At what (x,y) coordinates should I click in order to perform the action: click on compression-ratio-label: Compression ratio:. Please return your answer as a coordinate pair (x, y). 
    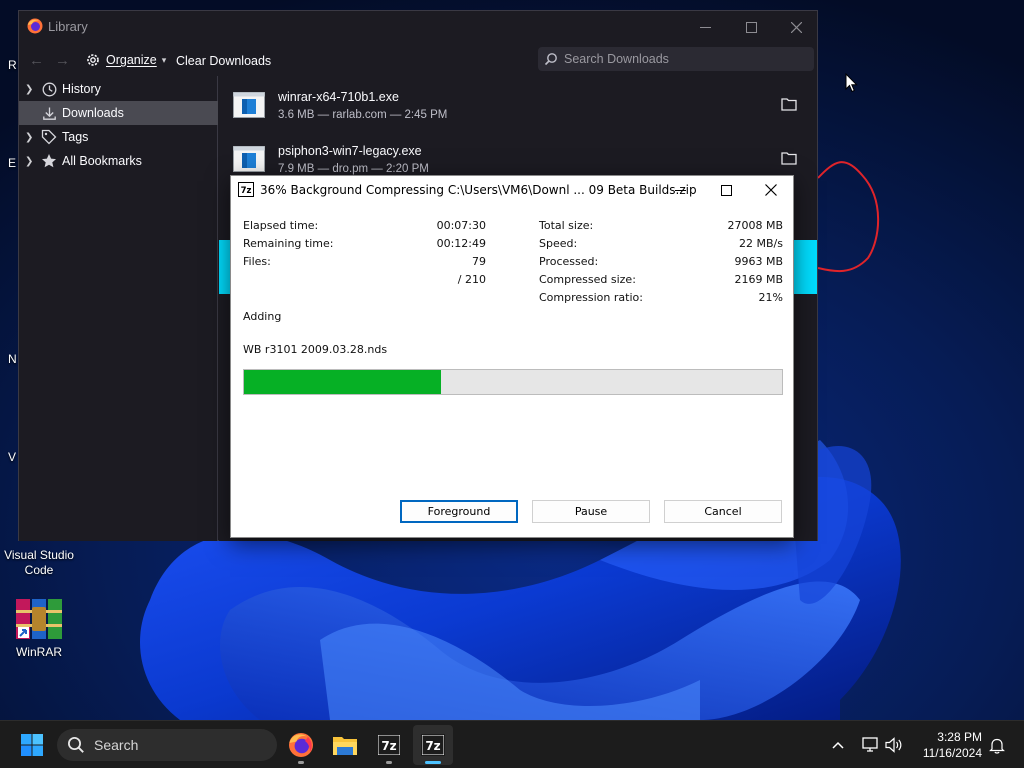
    Looking at the image, I should click on (591, 297).